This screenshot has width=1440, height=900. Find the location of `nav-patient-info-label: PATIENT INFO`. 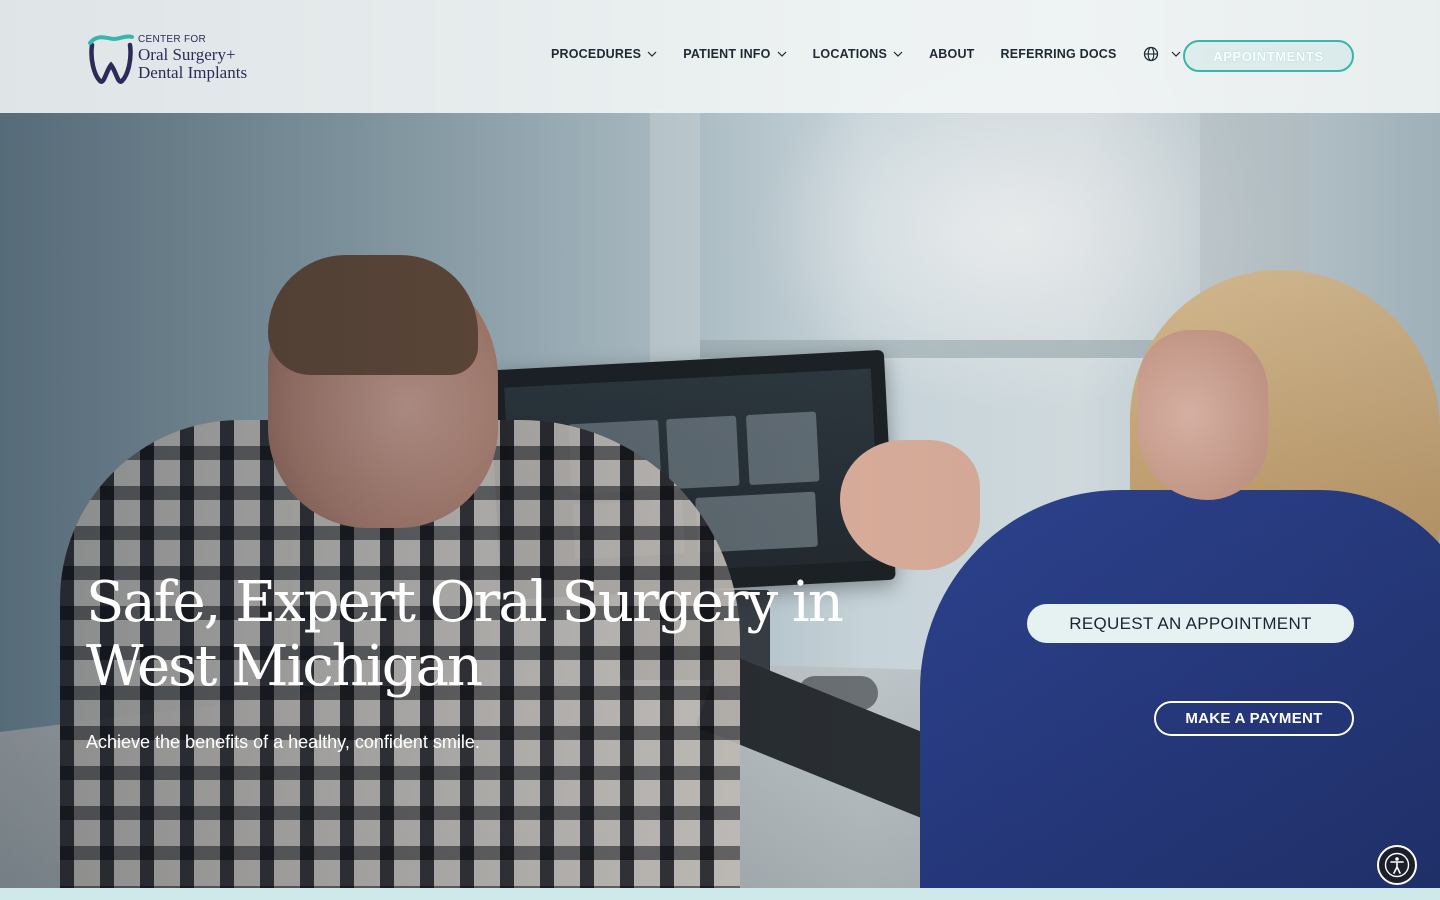

nav-patient-info-label: PATIENT INFO is located at coordinates (727, 54).